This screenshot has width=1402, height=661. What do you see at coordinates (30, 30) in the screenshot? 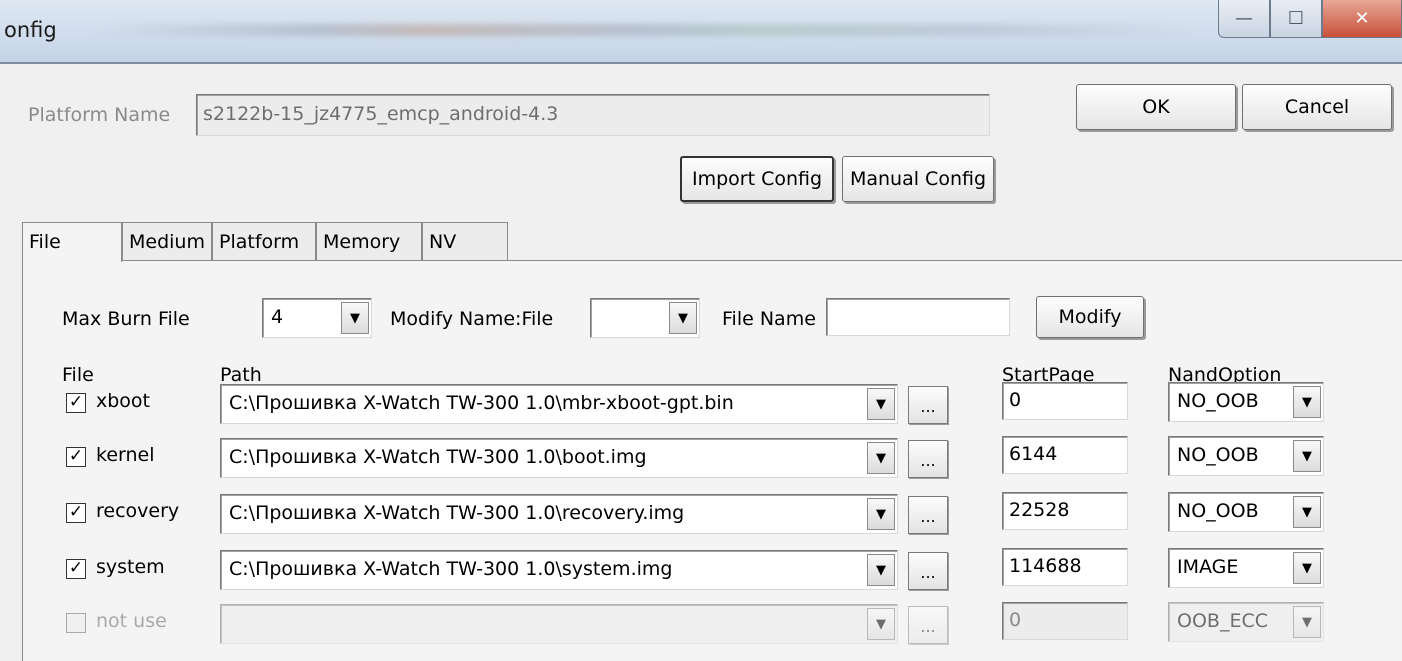
I see `window-title: onfig` at bounding box center [30, 30].